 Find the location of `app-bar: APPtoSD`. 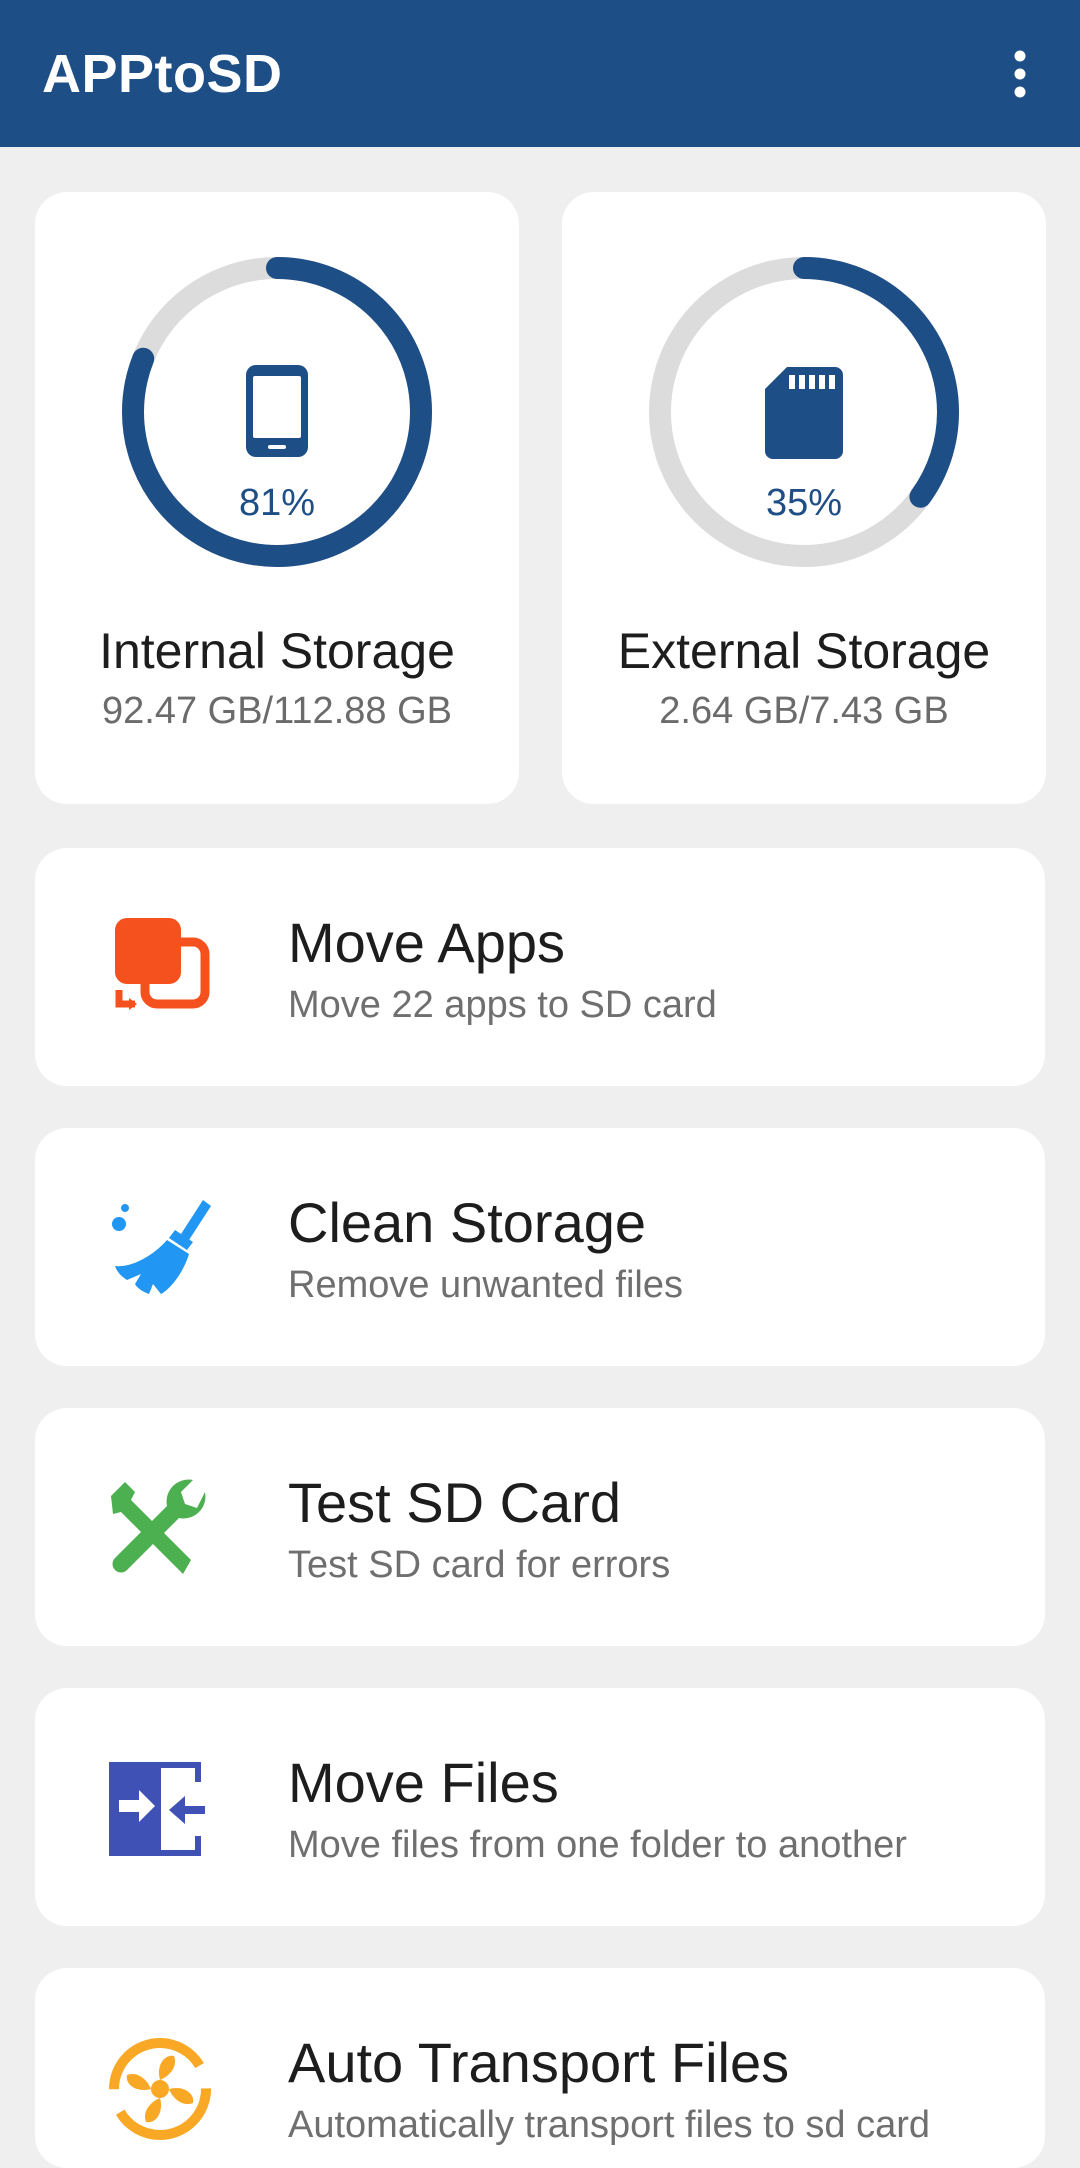

app-bar: APPtoSD is located at coordinates (540, 73).